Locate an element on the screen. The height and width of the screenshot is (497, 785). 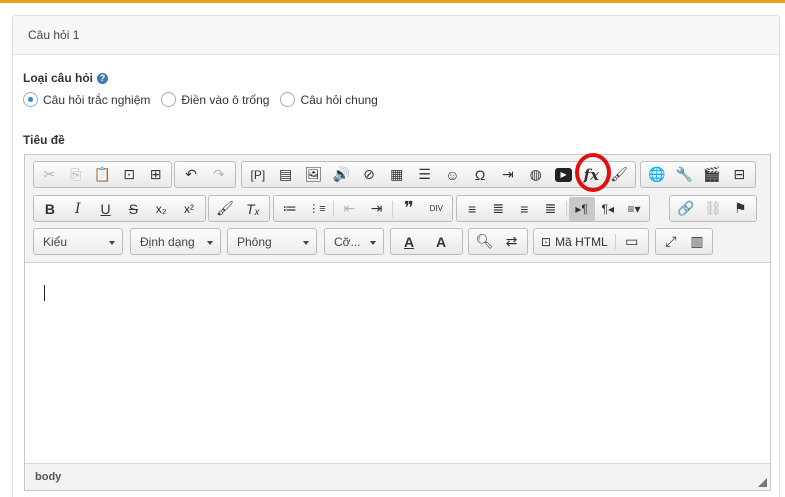
redo-icon: ↷ is located at coordinates (219, 175).